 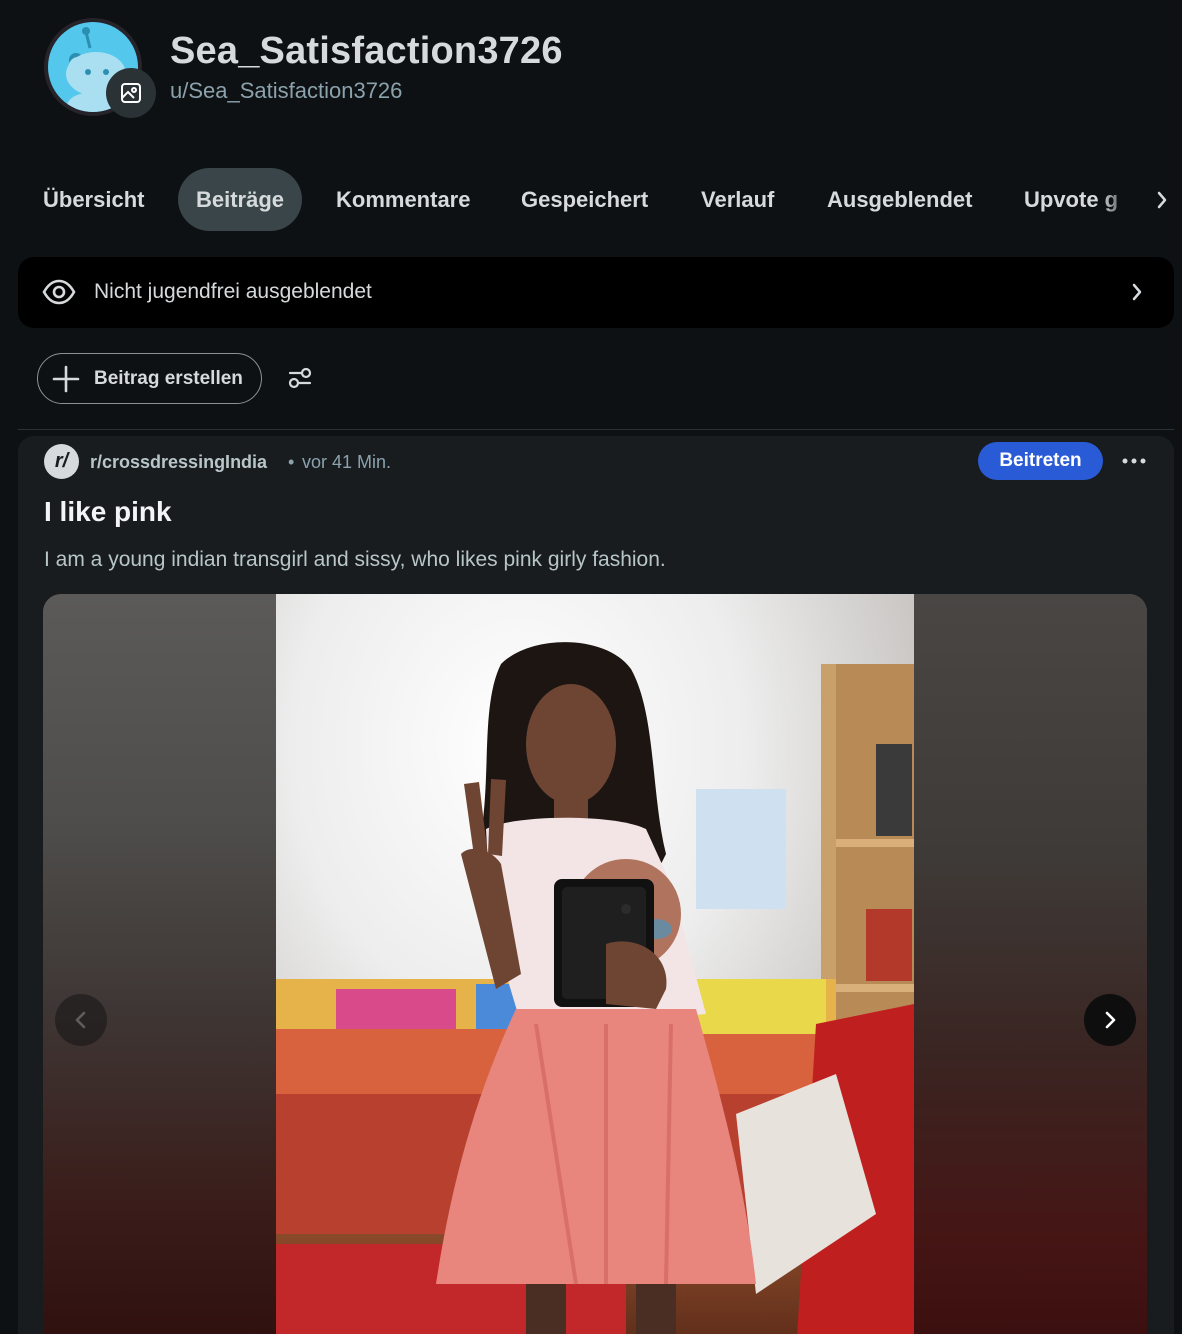 I want to click on subreddit-name: r/crossdressingIndia, so click(x=178, y=462).